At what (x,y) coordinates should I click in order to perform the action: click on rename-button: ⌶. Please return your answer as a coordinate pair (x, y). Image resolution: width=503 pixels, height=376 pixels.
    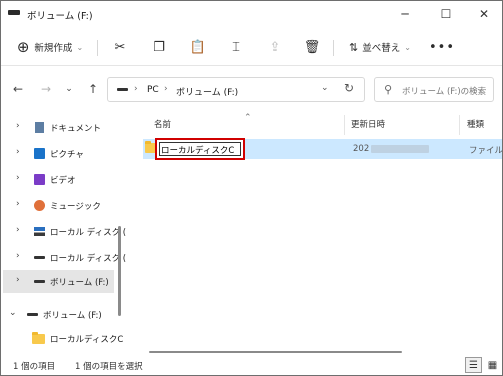
    Looking at the image, I should click on (236, 47).